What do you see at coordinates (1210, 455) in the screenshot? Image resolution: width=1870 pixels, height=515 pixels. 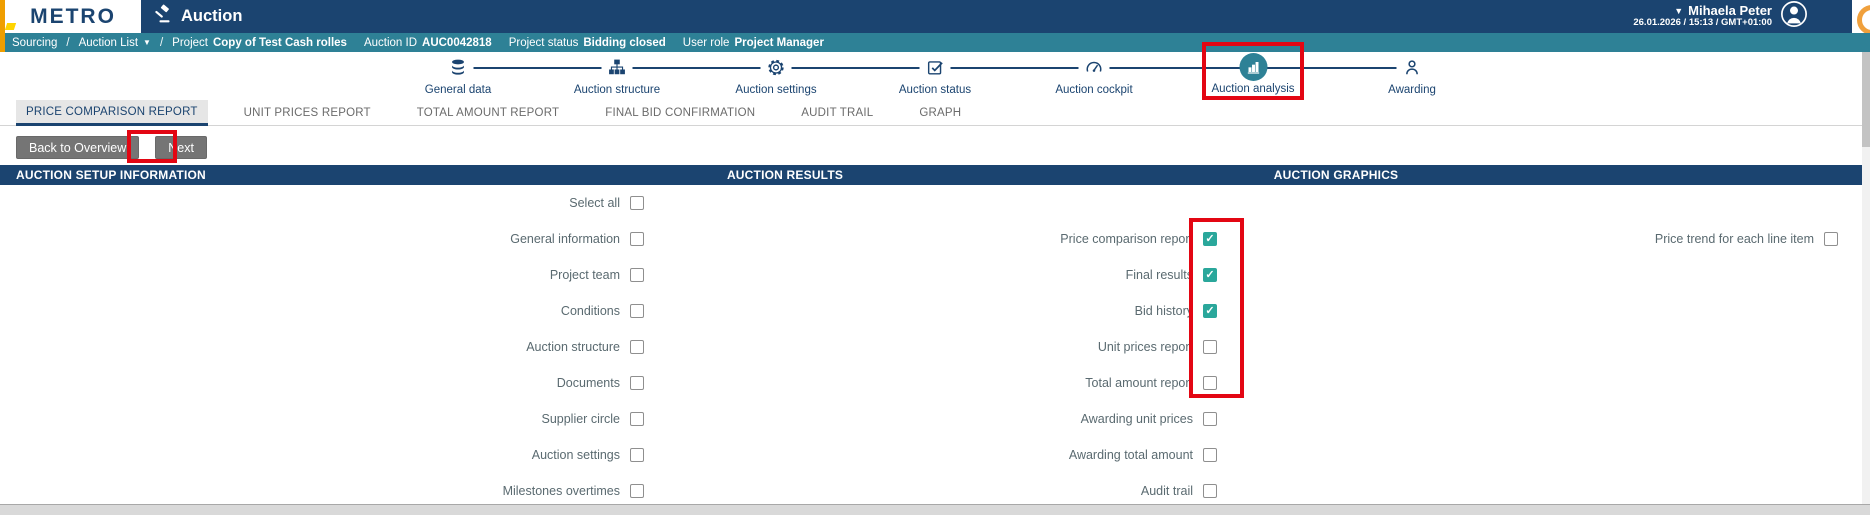 I see `awarding-total-amount-checkbox` at bounding box center [1210, 455].